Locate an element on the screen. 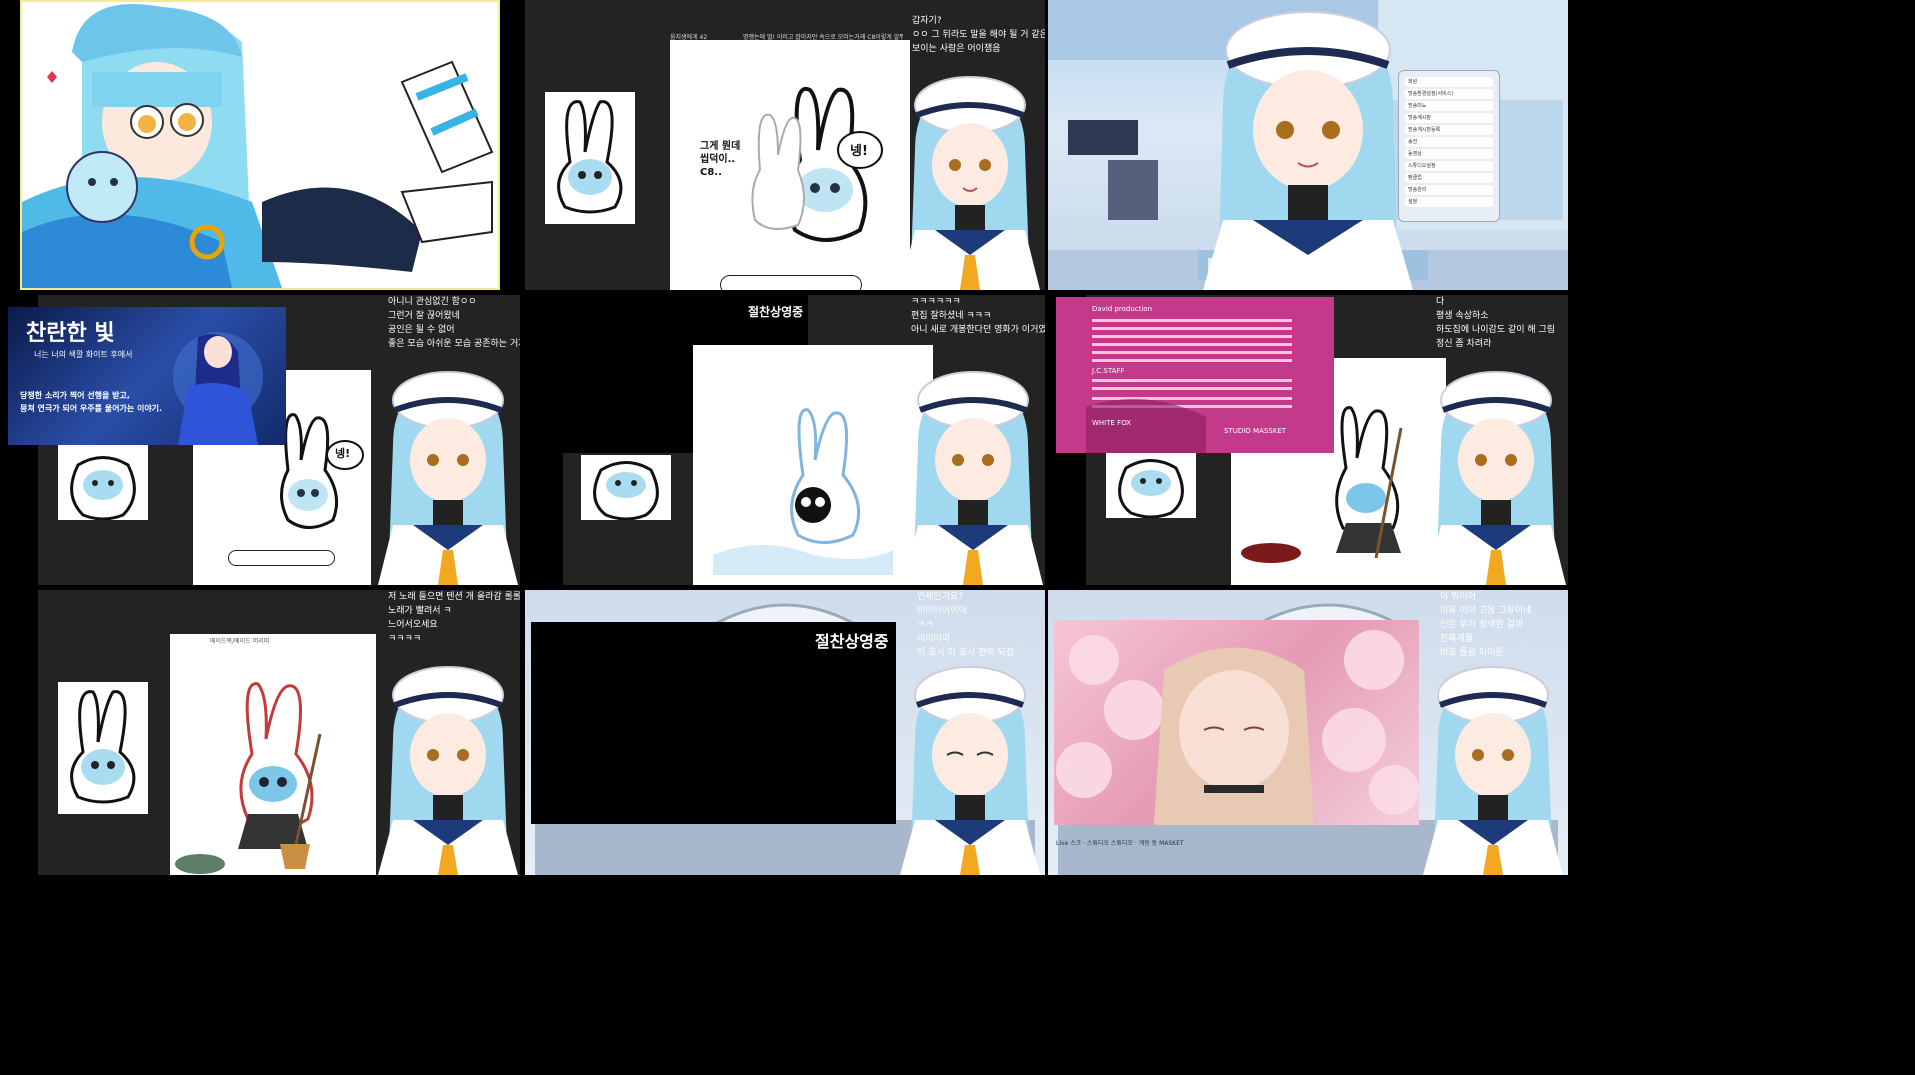  menu-item: 방송환경설정(서비스) is located at coordinates (1449, 94).